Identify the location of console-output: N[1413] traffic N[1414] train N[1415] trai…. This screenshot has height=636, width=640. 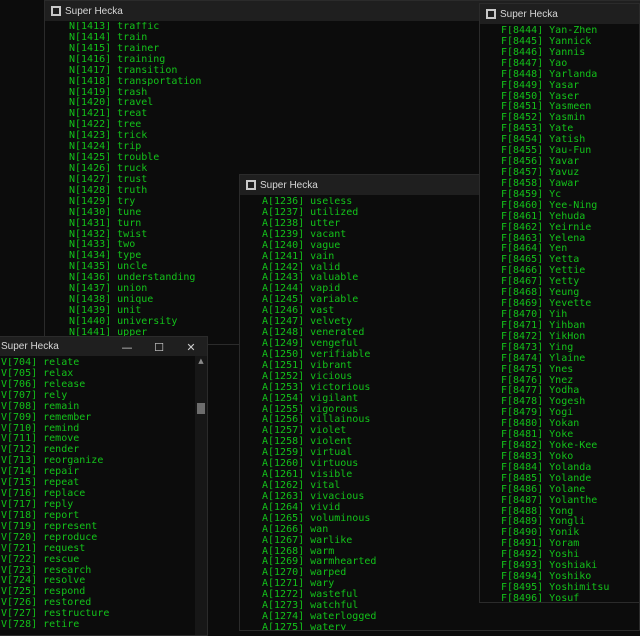
(135, 183).